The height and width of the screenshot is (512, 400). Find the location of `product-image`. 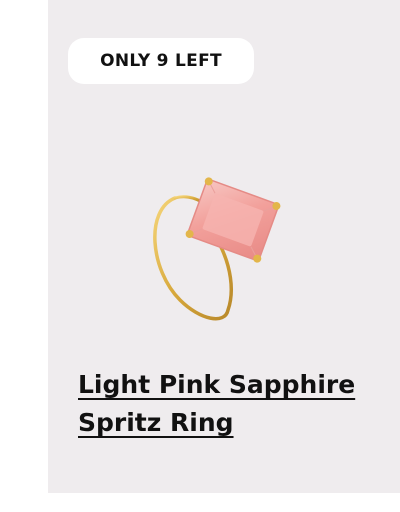

product-image is located at coordinates (220, 245).